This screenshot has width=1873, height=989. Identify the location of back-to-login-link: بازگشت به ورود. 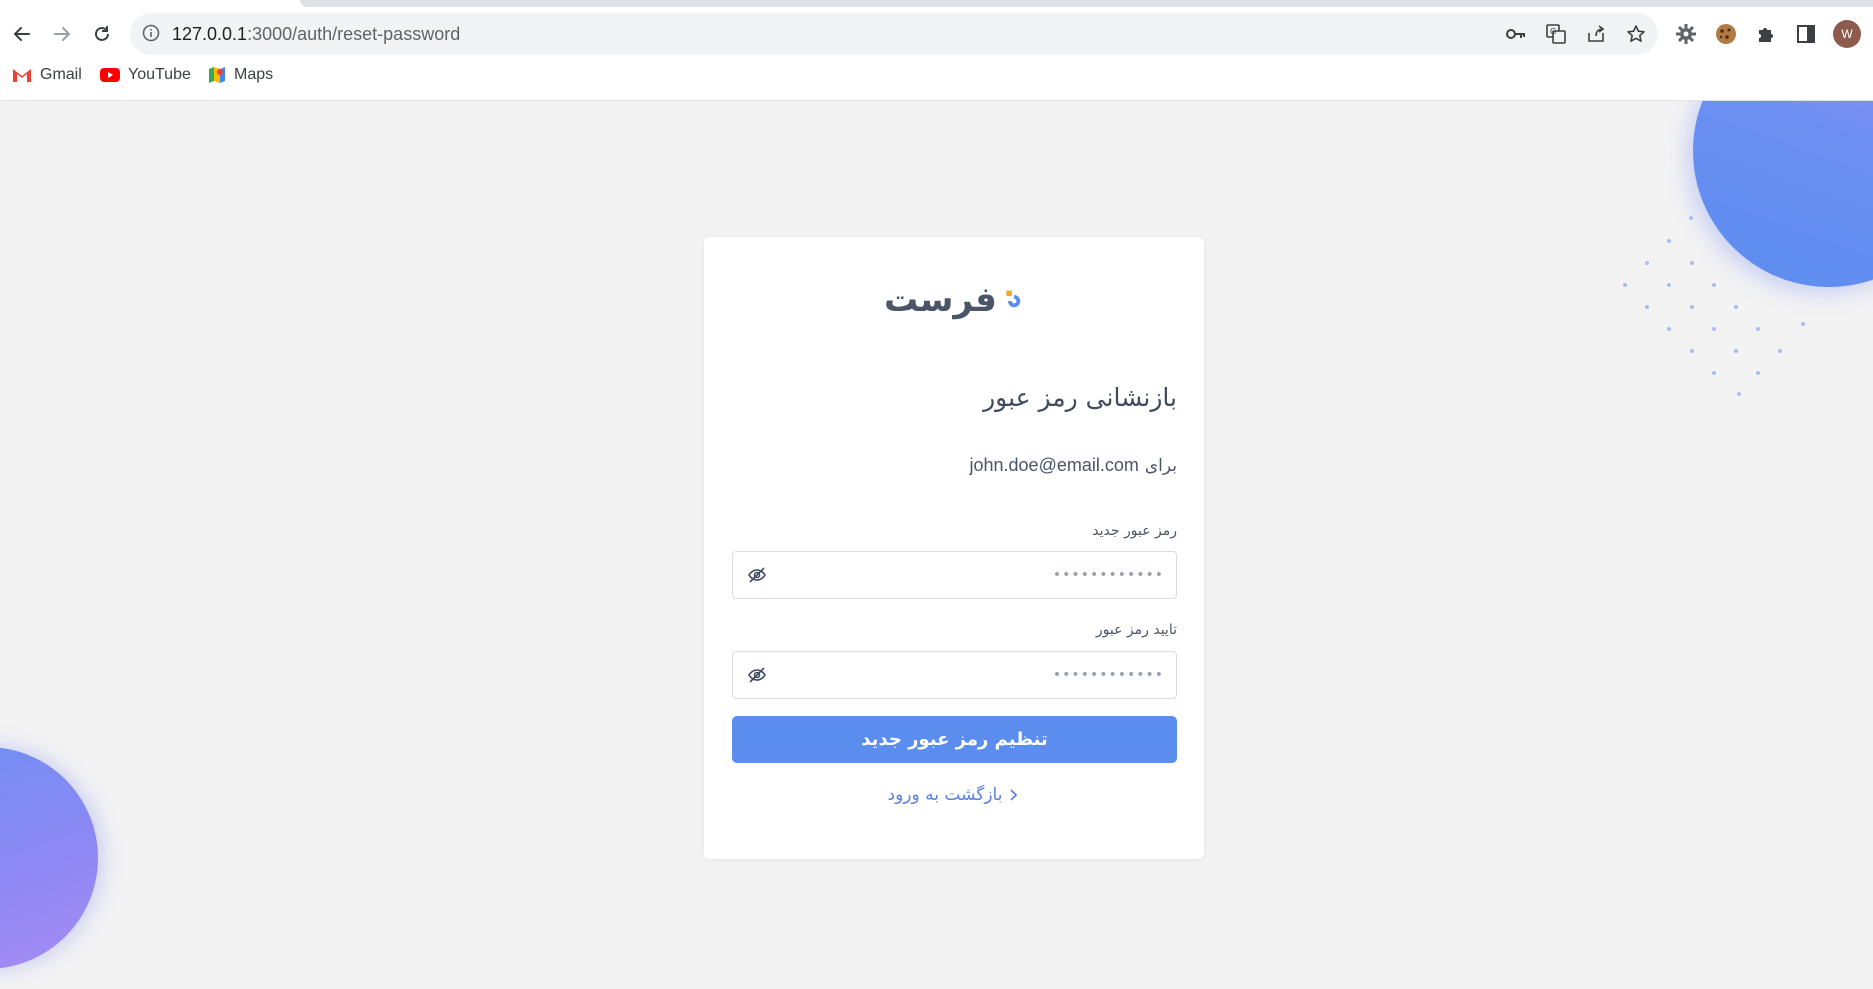
(954, 795).